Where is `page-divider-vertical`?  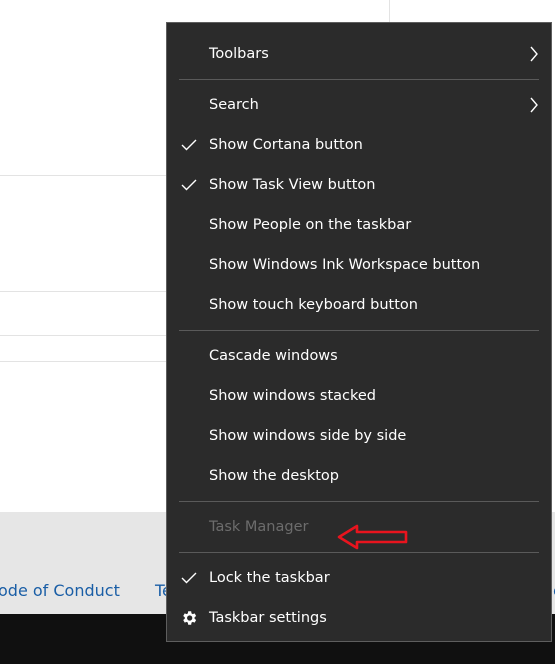 page-divider-vertical is located at coordinates (389, 11).